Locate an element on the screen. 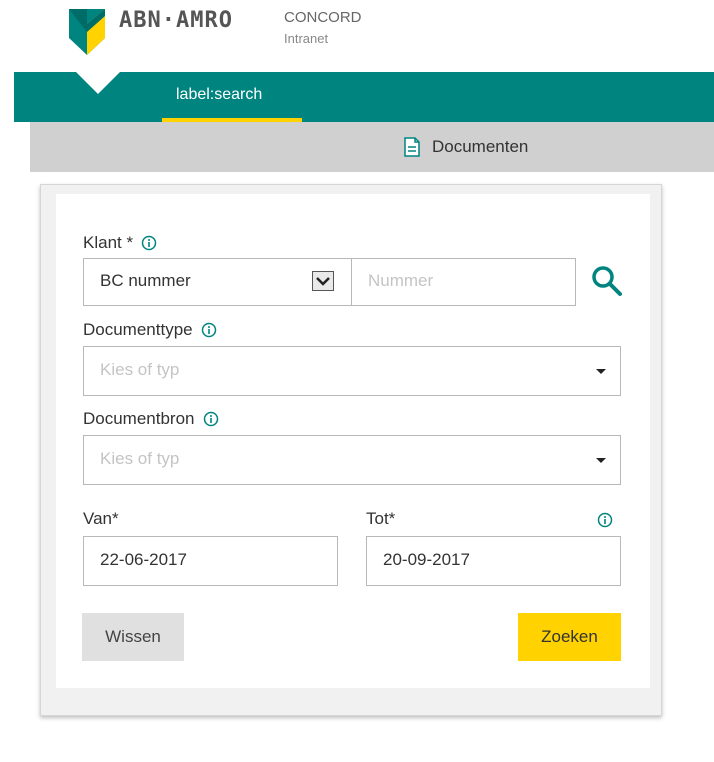 This screenshot has height=762, width=714. abn-amro-shield-icon is located at coordinates (87, 32).